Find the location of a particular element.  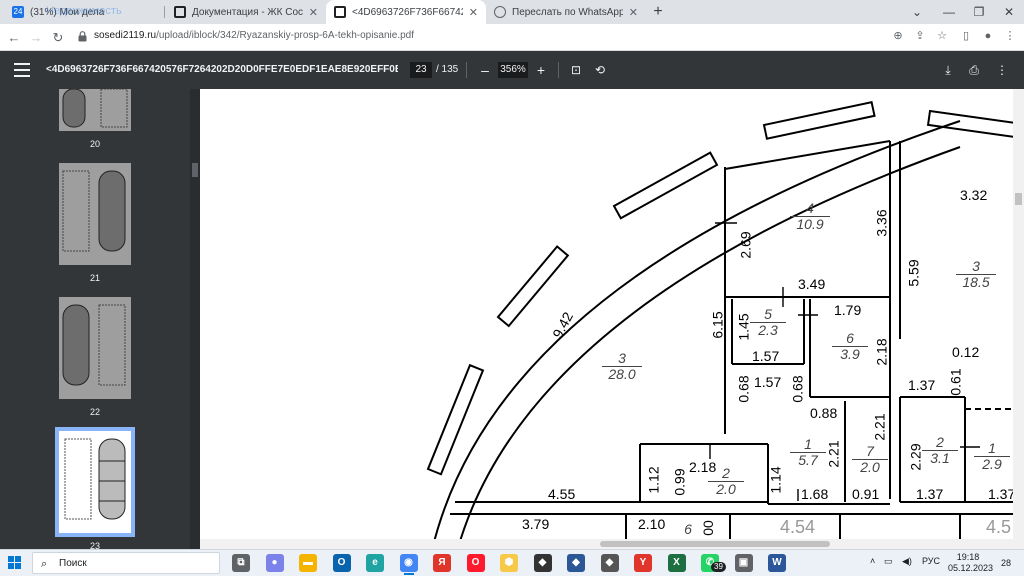

app-gray-icon: ◆ is located at coordinates (609, 563).